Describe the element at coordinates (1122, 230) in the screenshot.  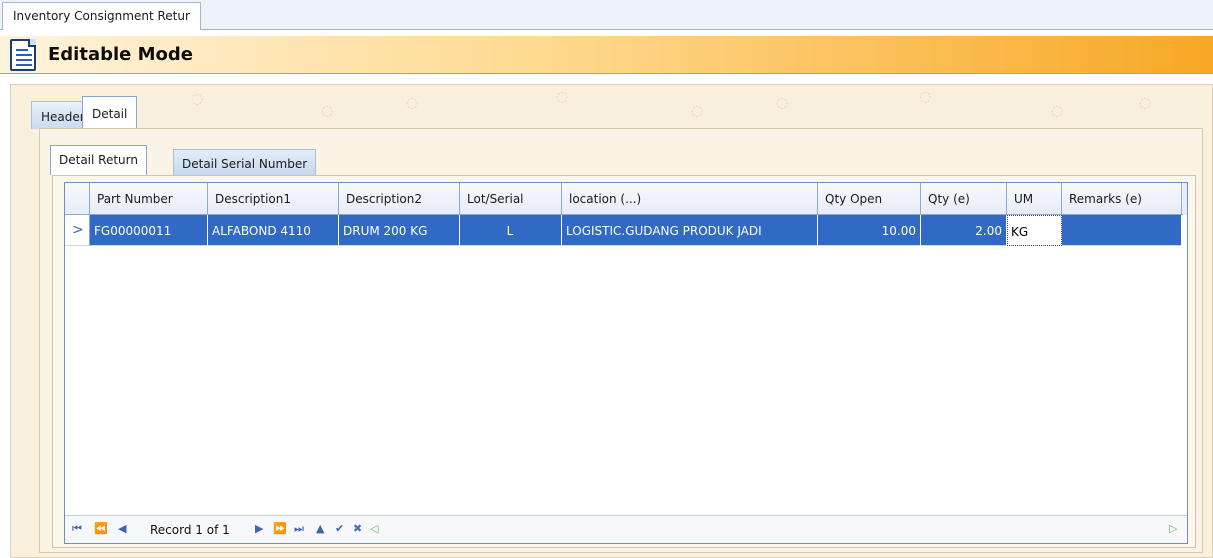
I see `cell-remarks` at that location.